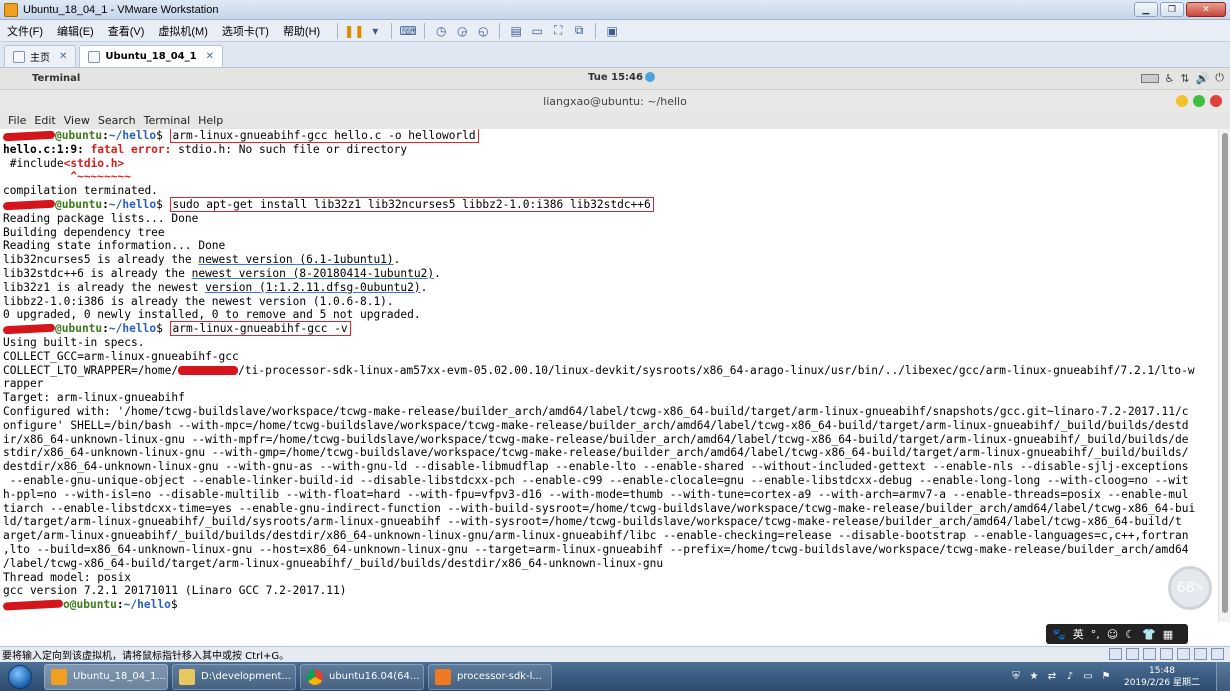 Image resolution: width=1230 pixels, height=691 pixels. What do you see at coordinates (1182, 101) in the screenshot?
I see `minimize-button` at bounding box center [1182, 101].